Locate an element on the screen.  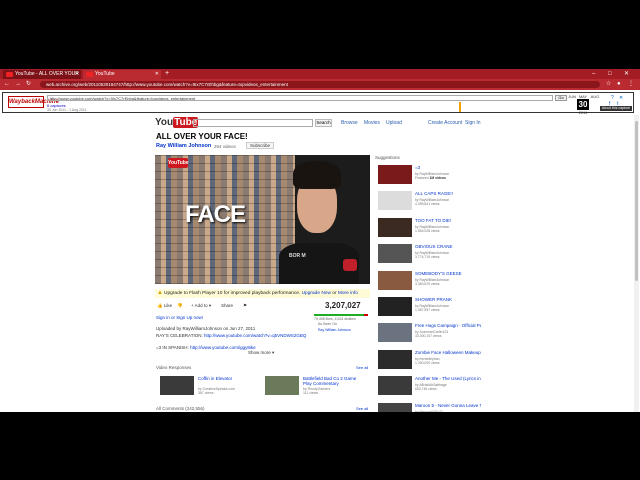
more-info-link: More info is located at coordinates (348, 293).